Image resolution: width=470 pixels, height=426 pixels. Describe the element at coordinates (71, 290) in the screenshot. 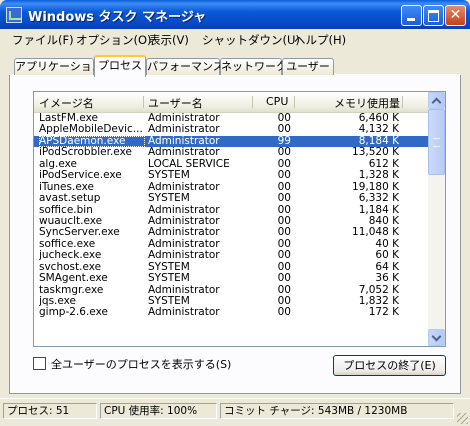

I see `cell-image-name: taskmgr.exe` at that location.